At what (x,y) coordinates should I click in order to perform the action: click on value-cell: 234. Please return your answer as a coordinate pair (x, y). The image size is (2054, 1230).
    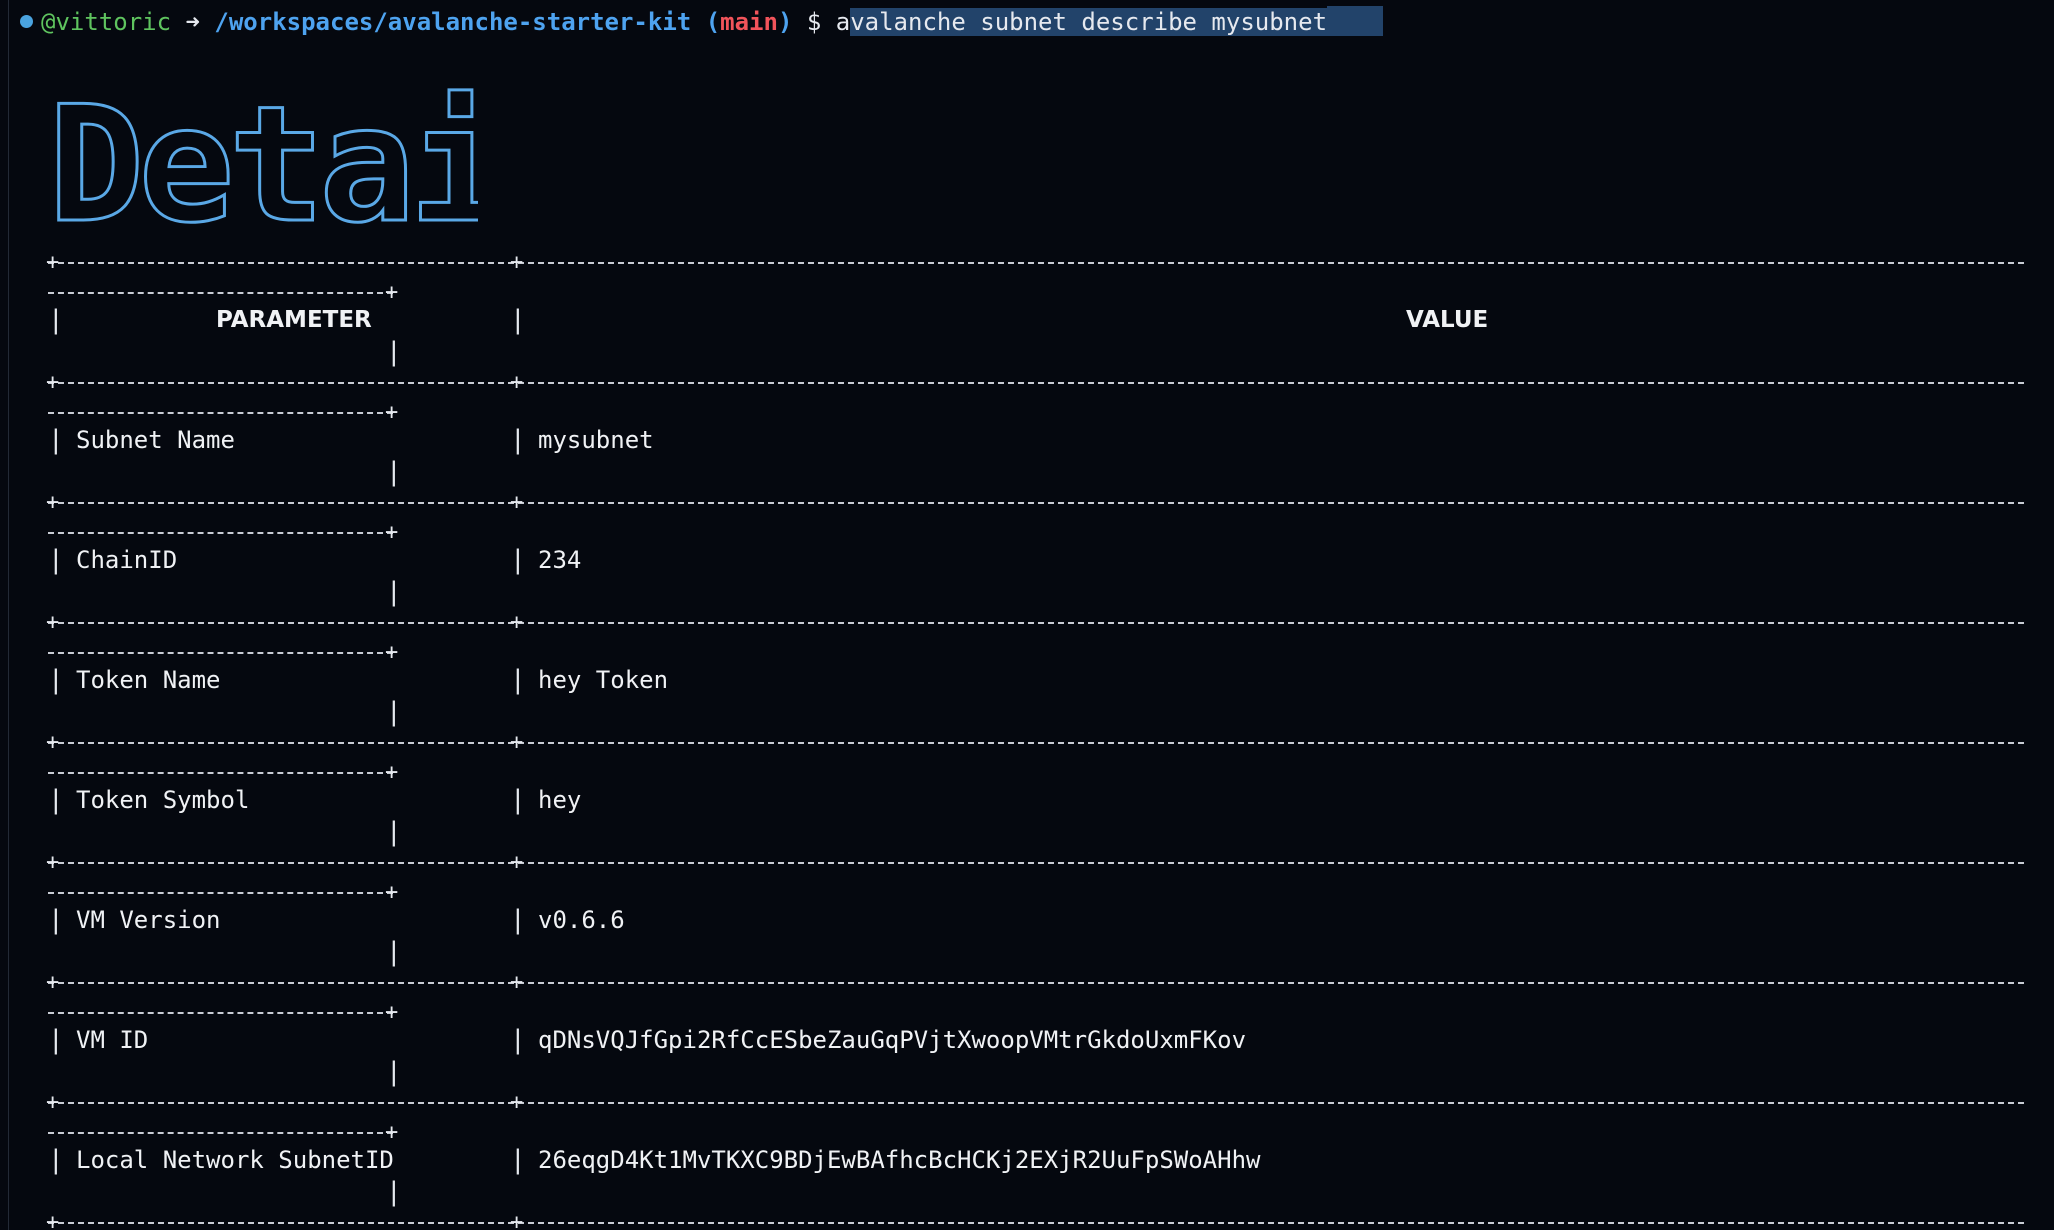
    Looking at the image, I should click on (560, 560).